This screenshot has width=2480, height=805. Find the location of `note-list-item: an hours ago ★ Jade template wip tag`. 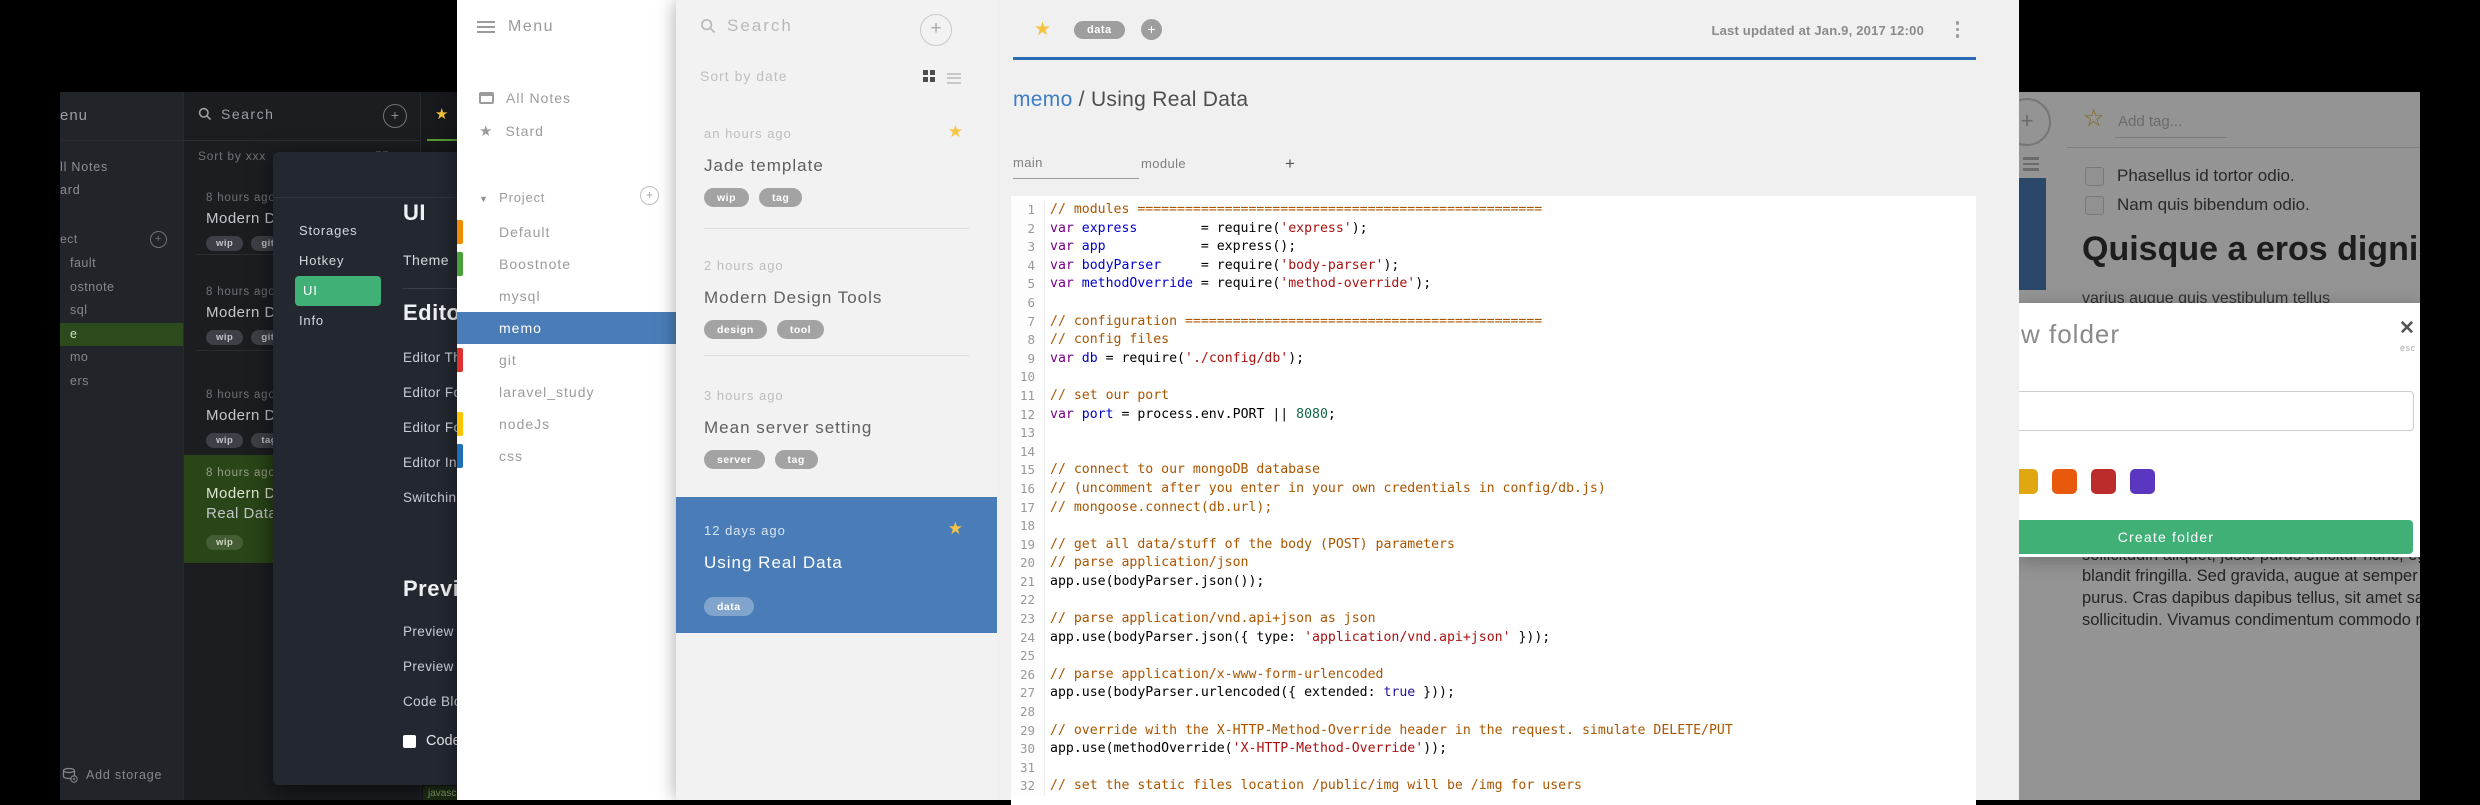

note-list-item: an hours ago ★ Jade template wip tag is located at coordinates (836, 164).